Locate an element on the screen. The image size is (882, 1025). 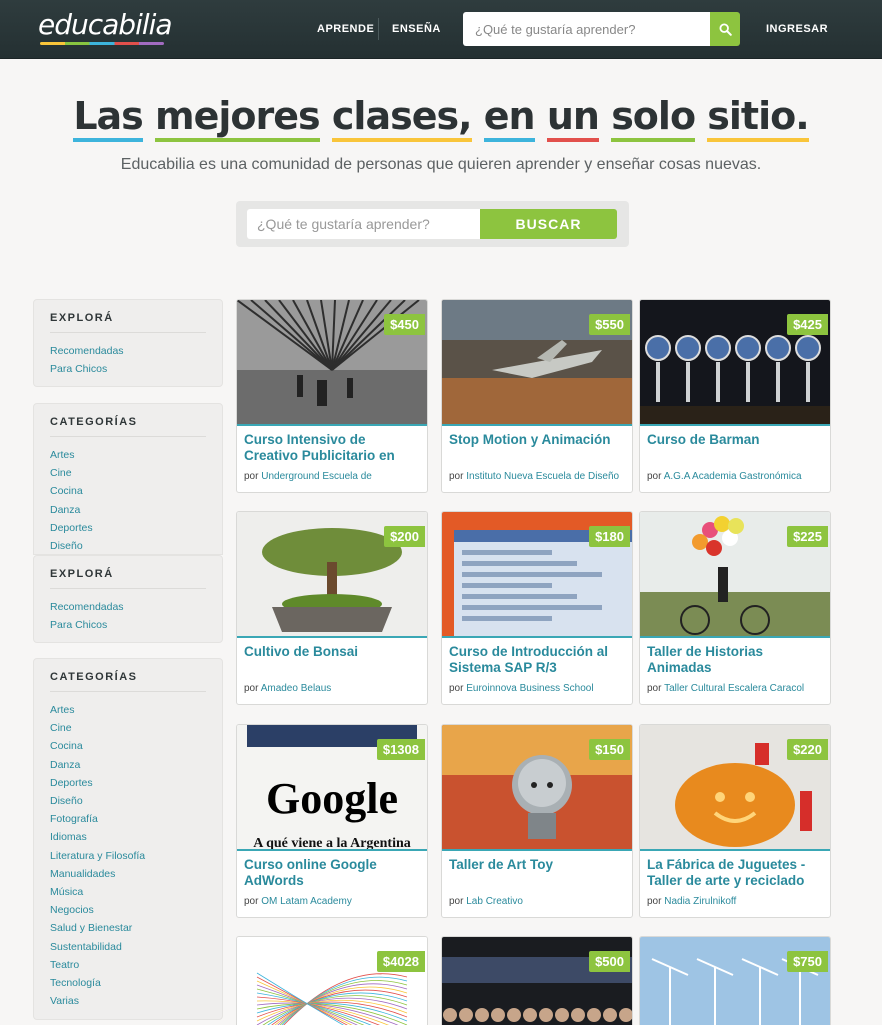
course-author-link: Lab Creativo is located at coordinates (494, 901).